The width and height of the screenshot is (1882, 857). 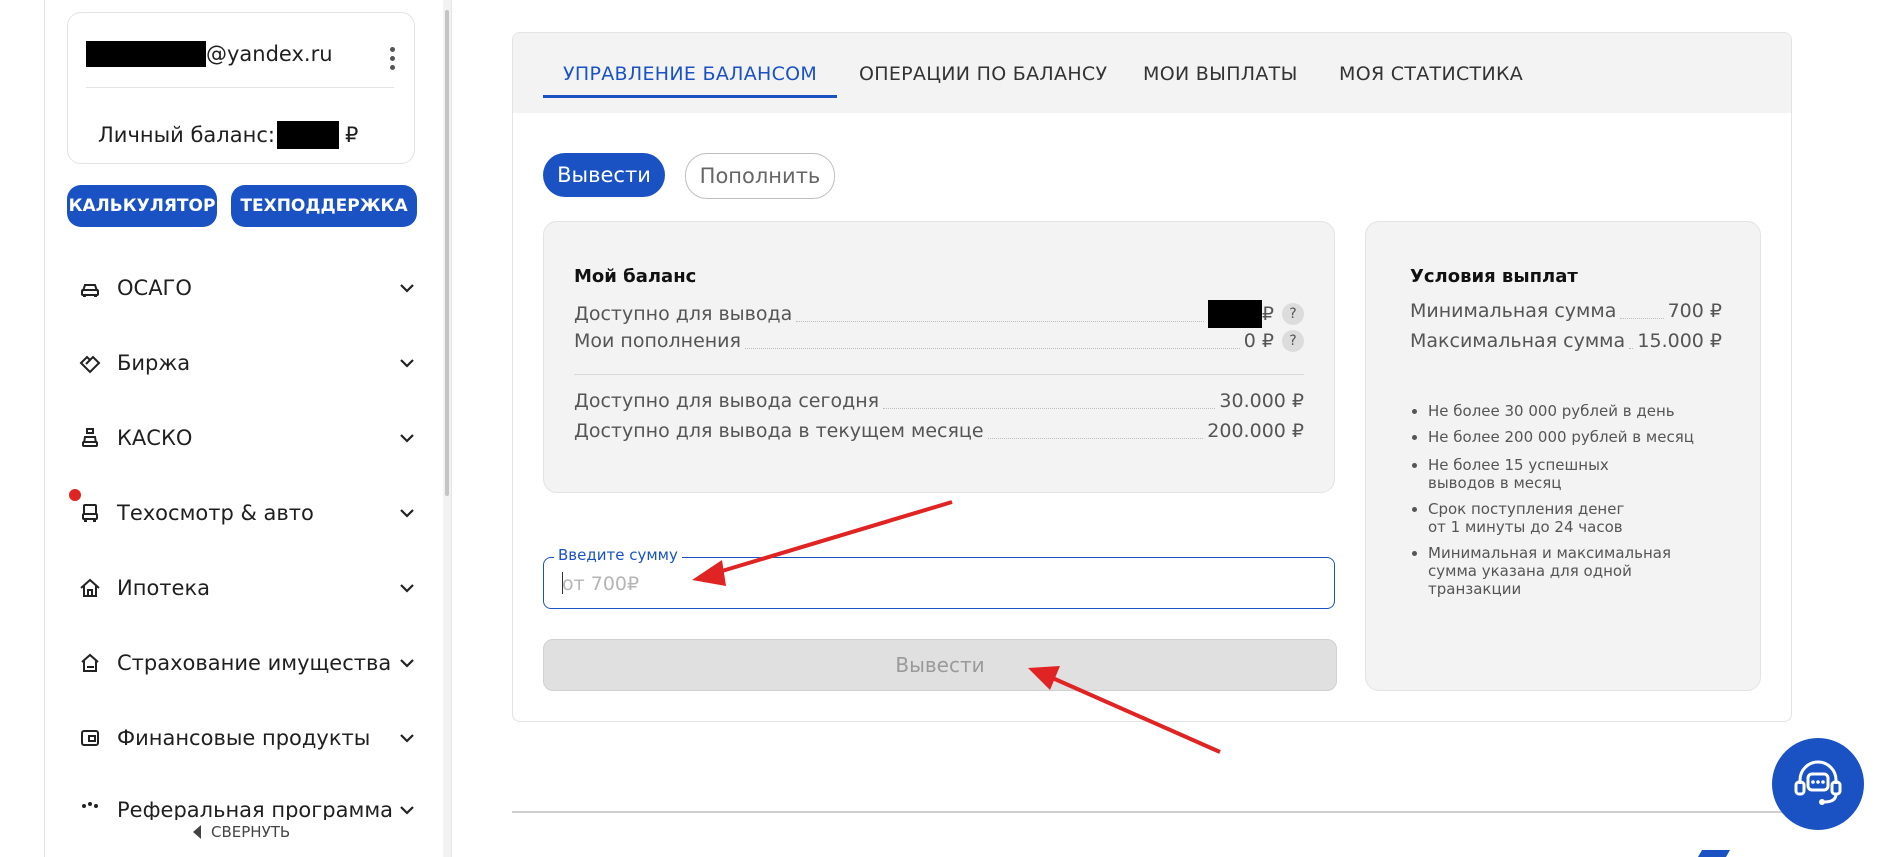 What do you see at coordinates (447, 253) in the screenshot?
I see `scrollbar-thumb` at bounding box center [447, 253].